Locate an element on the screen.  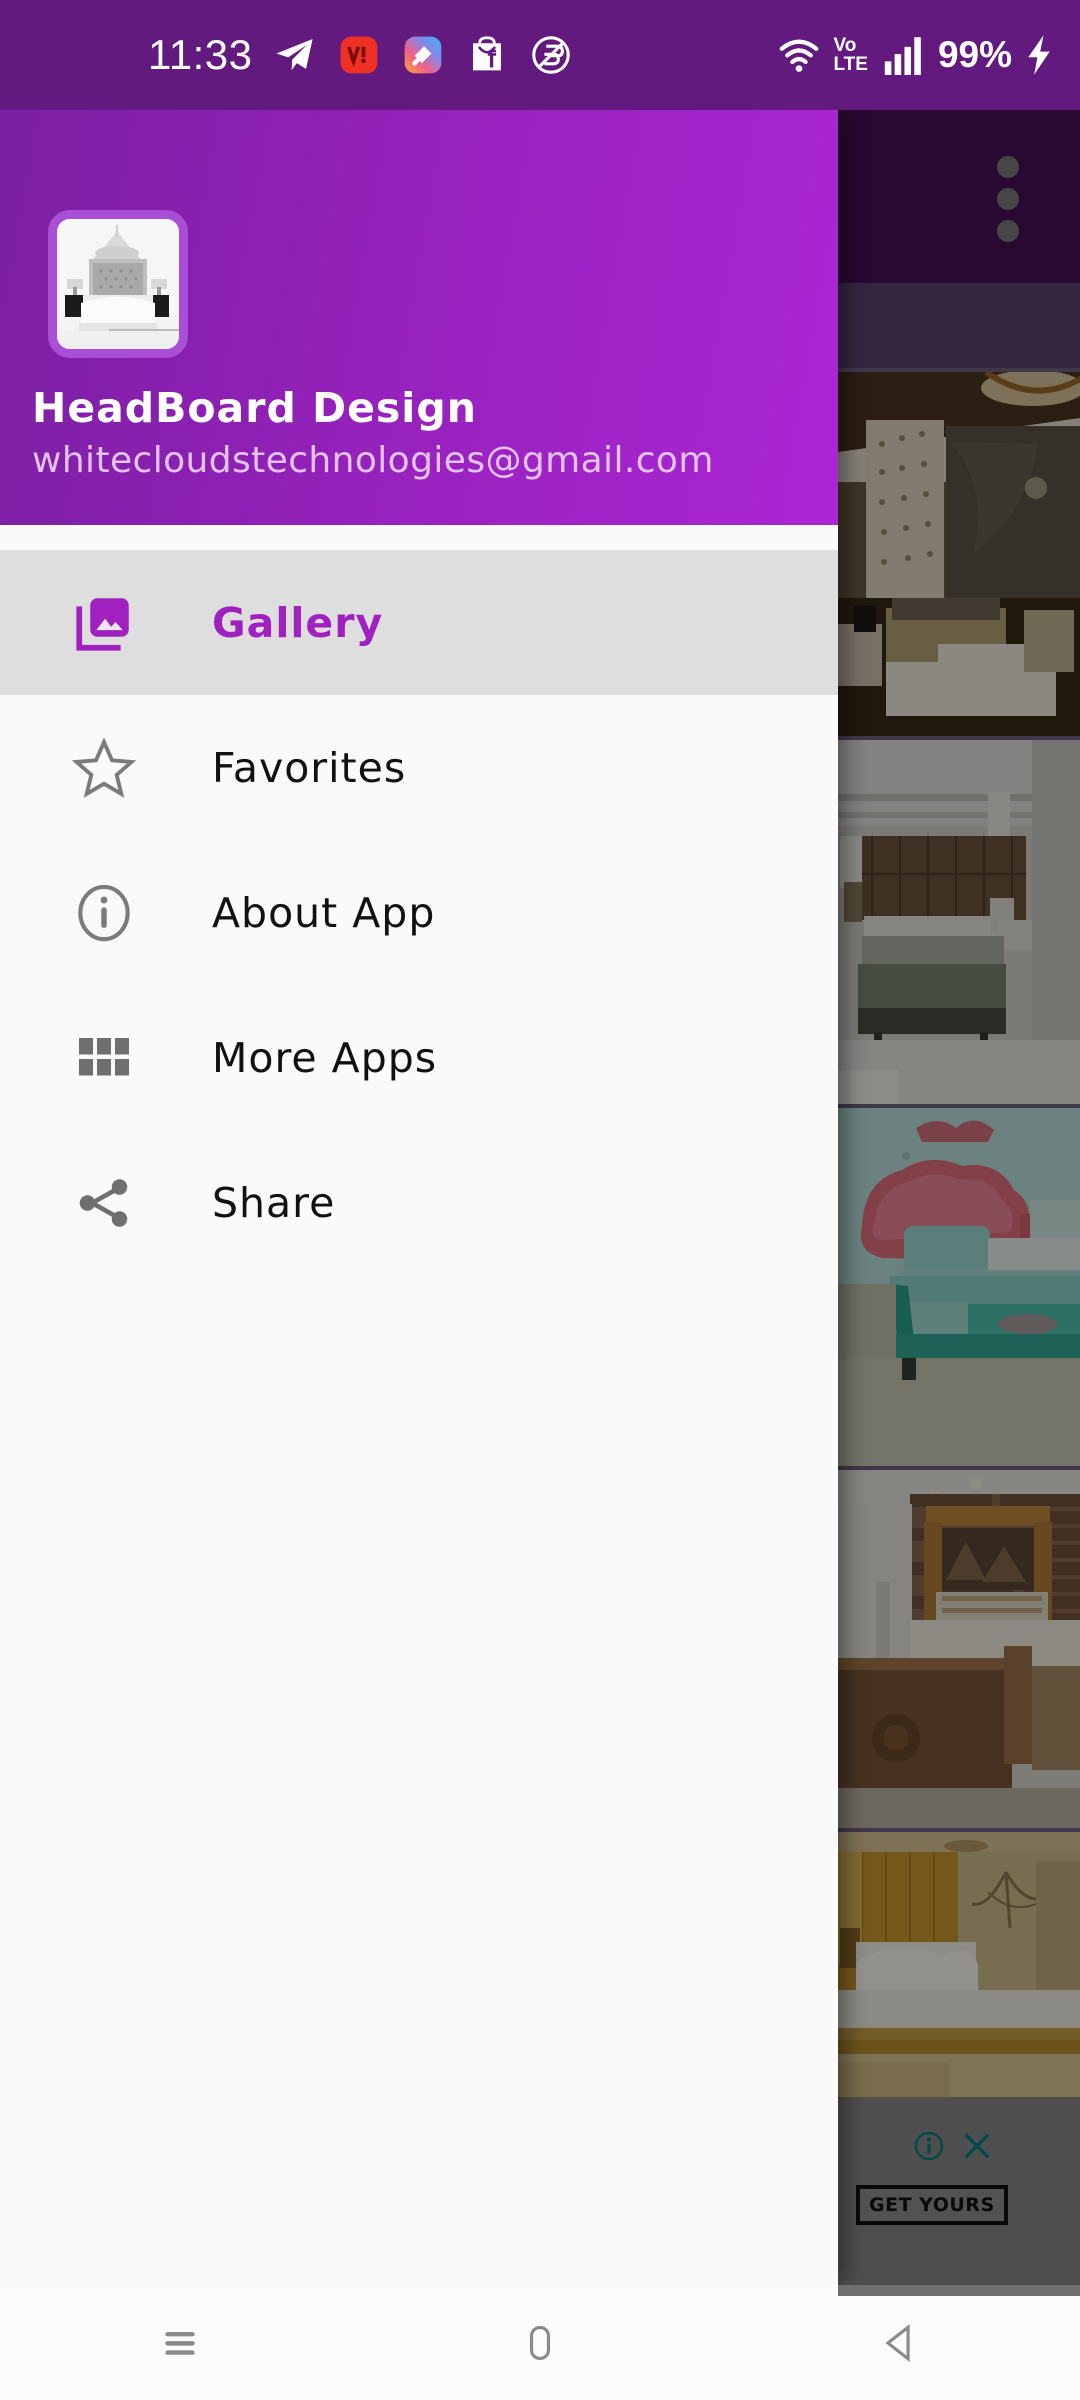
drawer-item-more-apps: More Apps is located at coordinates (419, 1057).